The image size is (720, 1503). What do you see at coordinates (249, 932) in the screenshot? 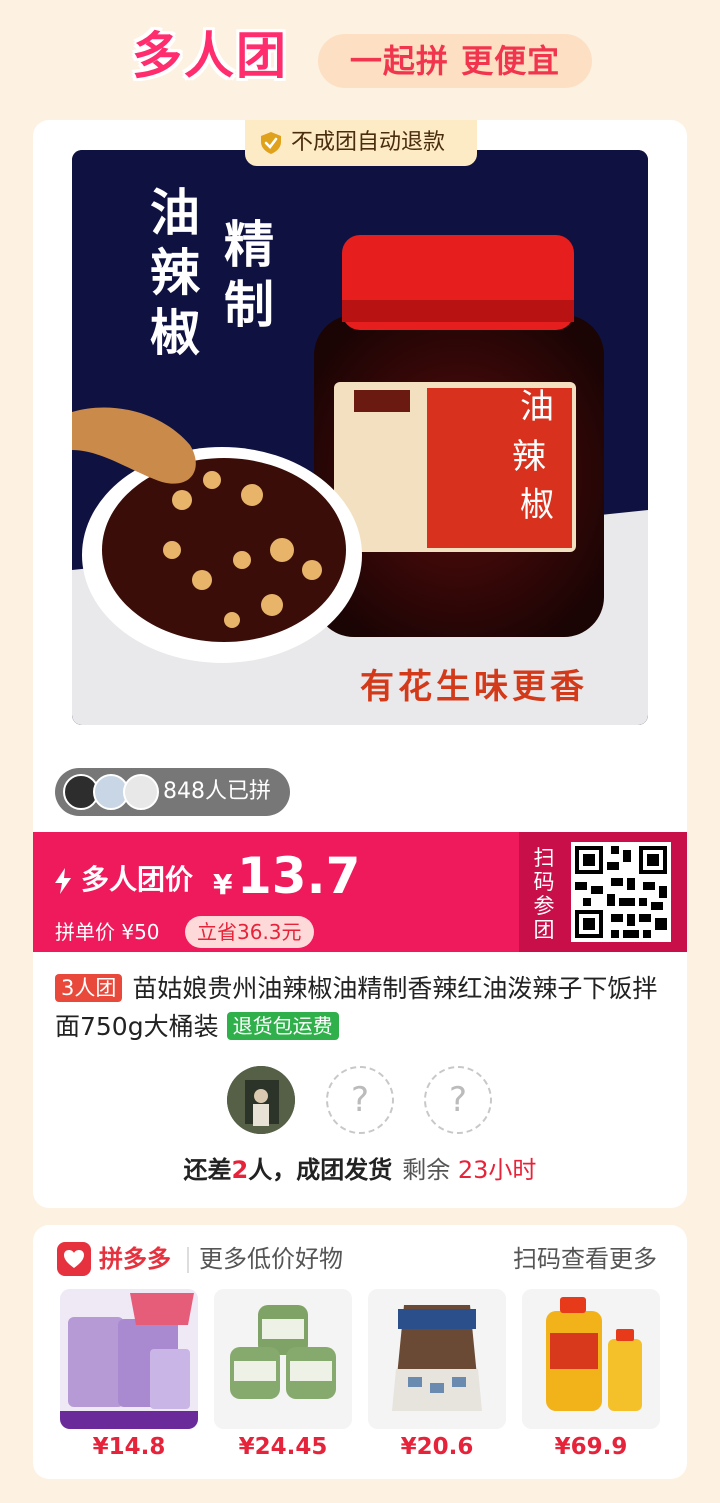
I see `saving-badge: 立省36.3元` at bounding box center [249, 932].